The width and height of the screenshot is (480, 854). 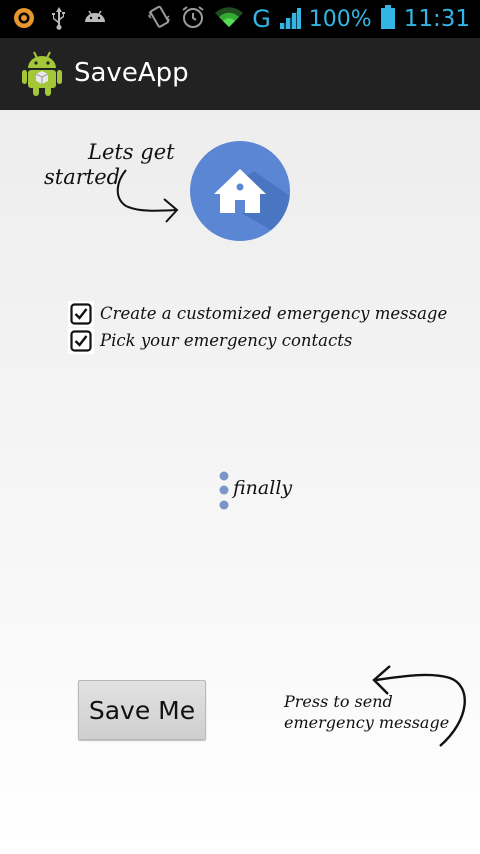 I want to click on usb-icon, so click(x=59, y=20).